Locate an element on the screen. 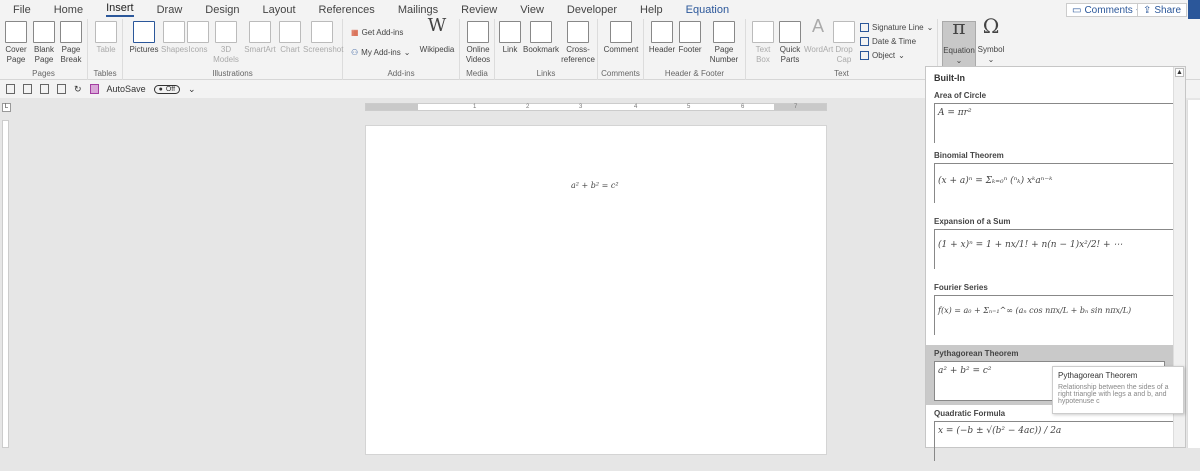 The width and height of the screenshot is (1200, 471). tab-selector: L is located at coordinates (6, 107).